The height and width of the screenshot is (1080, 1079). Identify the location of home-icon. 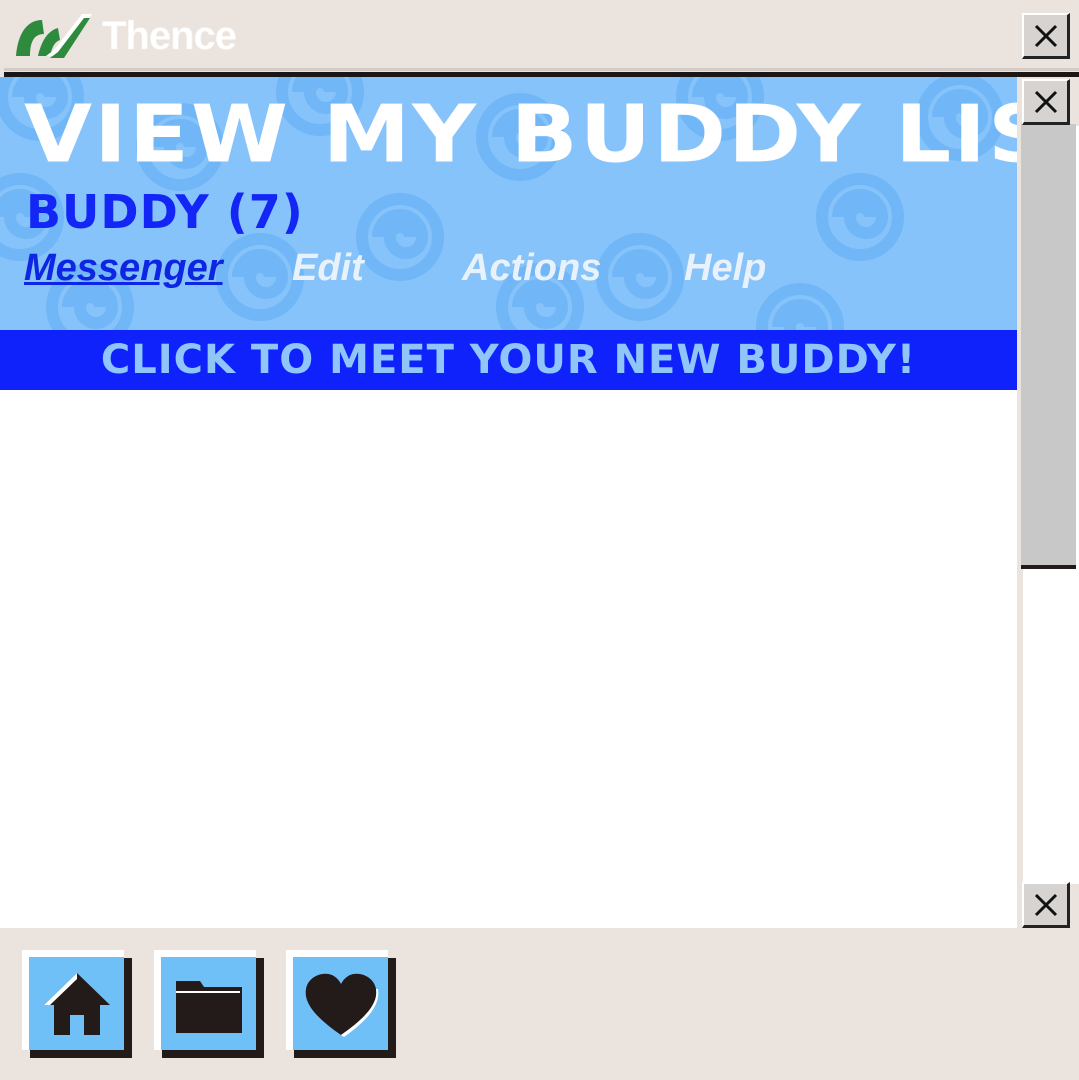
(76, 1003).